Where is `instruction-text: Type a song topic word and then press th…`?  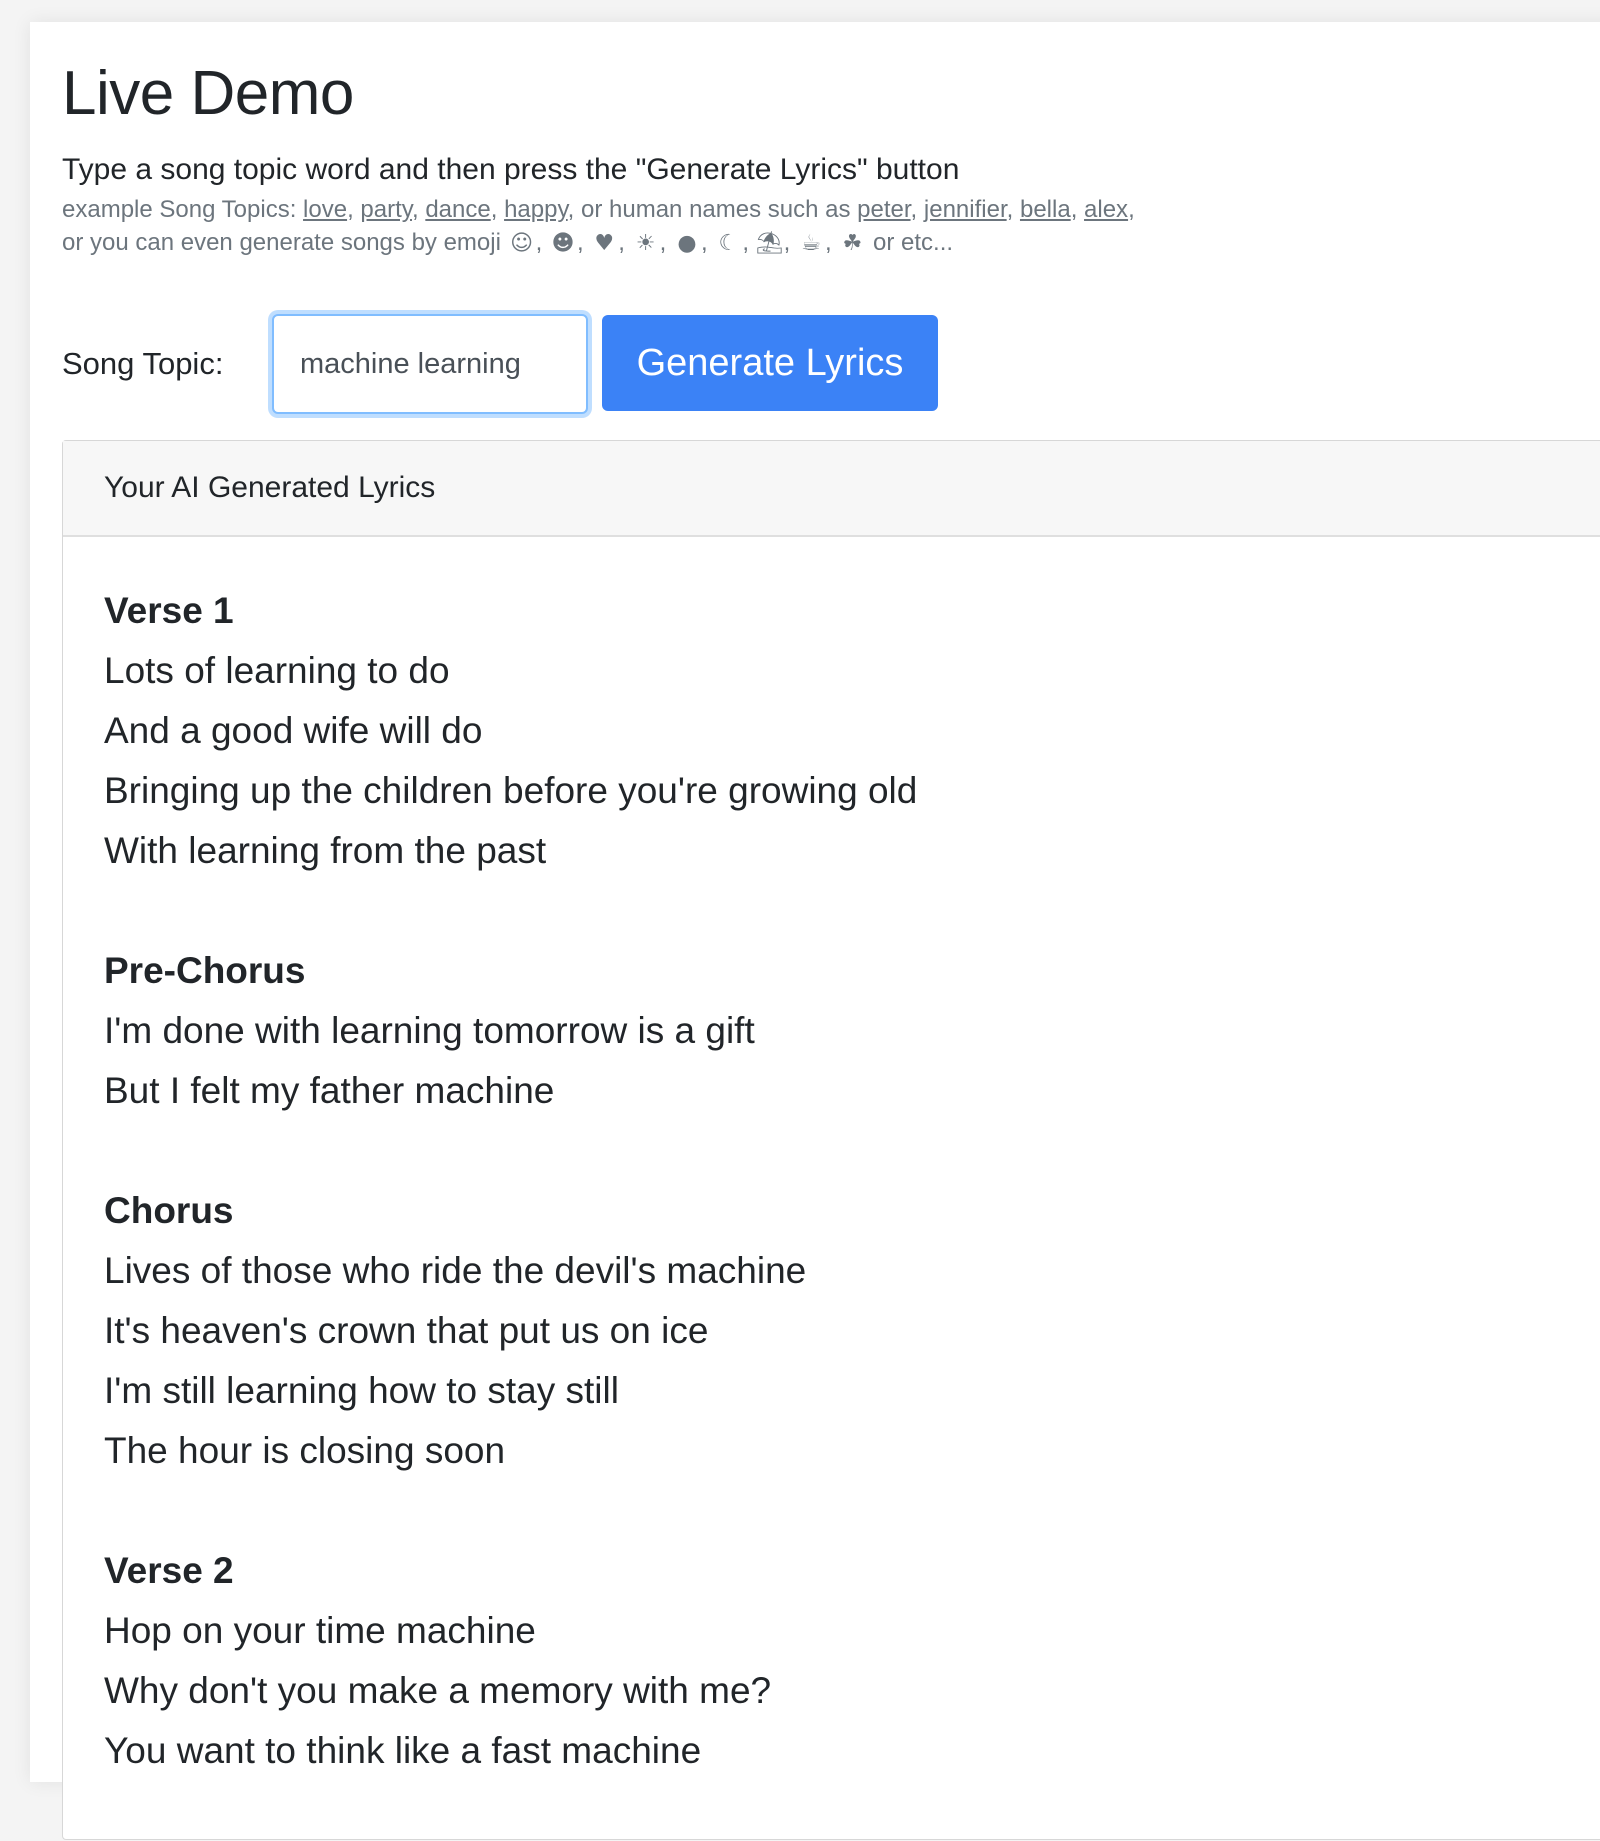
instruction-text: Type a song topic word and then press th… is located at coordinates (511, 169).